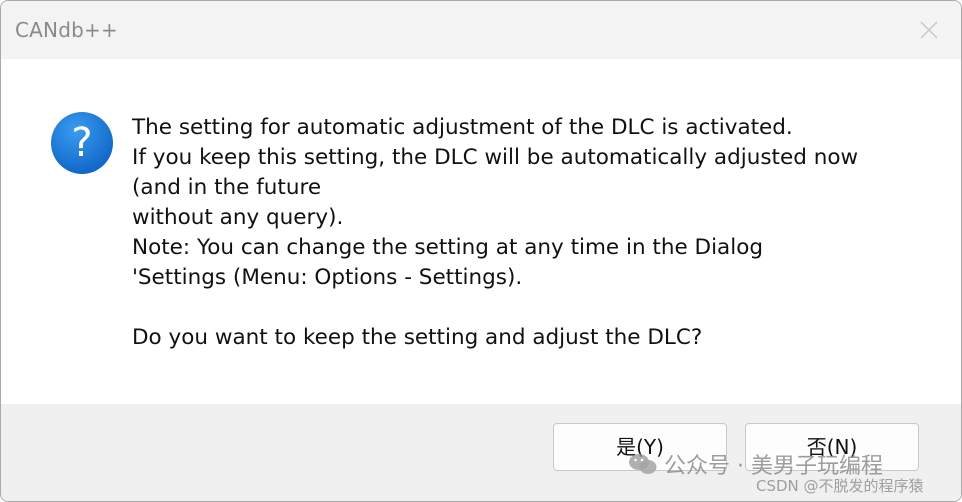 The height and width of the screenshot is (502, 962). What do you see at coordinates (840, 486) in the screenshot?
I see `csdn-watermark: CSDN @不脱发的程序猿` at bounding box center [840, 486].